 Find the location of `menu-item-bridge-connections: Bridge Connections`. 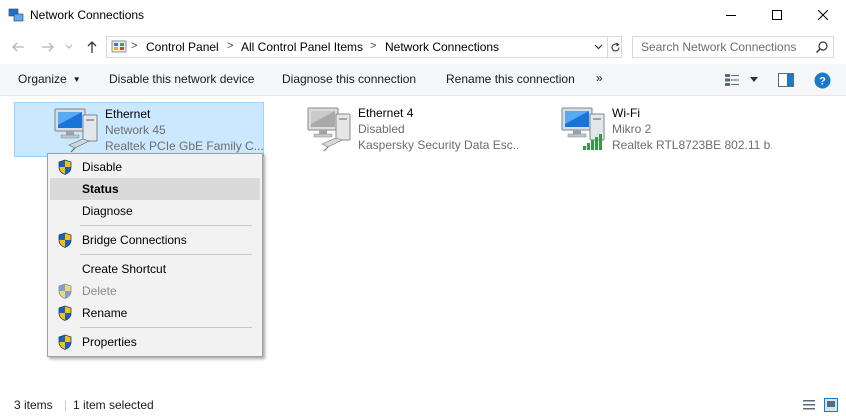

menu-item-bridge-connections: Bridge Connections is located at coordinates (155, 240).